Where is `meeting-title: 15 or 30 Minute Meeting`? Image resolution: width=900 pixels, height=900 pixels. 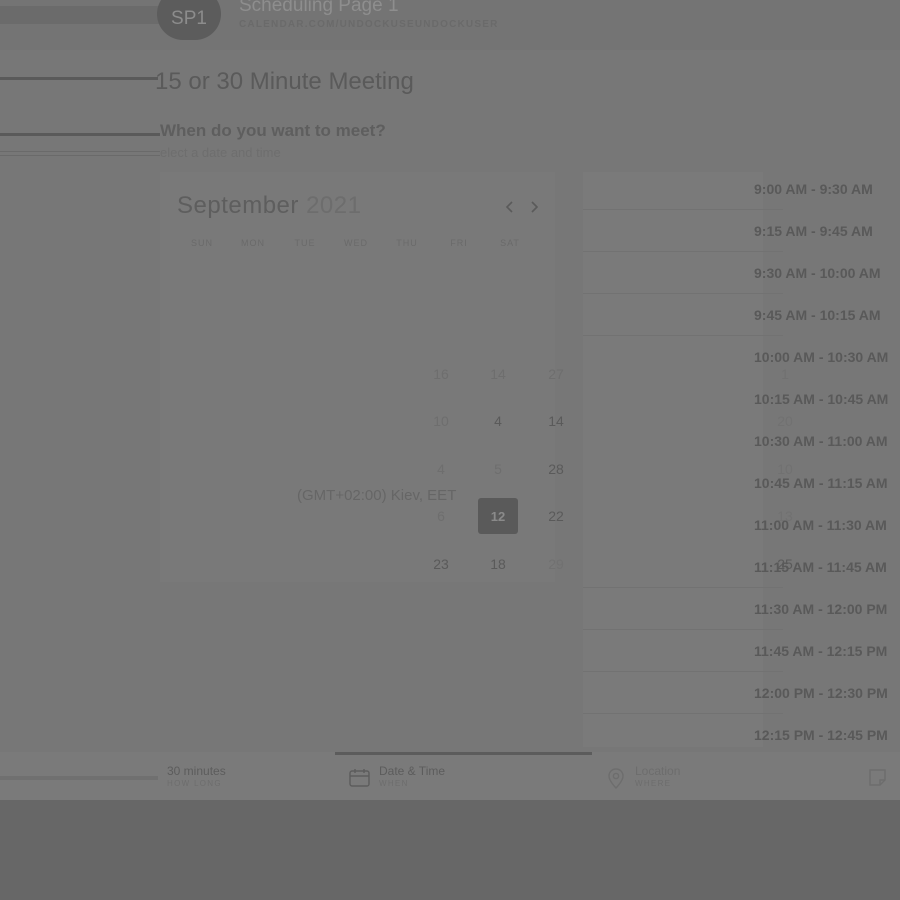
meeting-title: 15 or 30 Minute Meeting is located at coordinates (284, 81).